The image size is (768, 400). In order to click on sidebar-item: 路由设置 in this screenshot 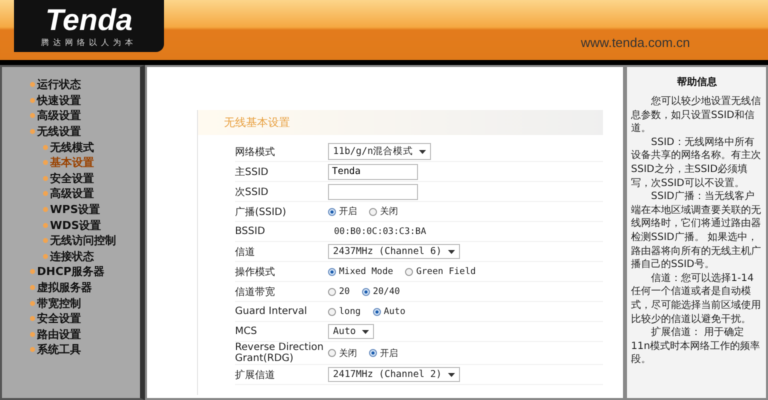, I will do `click(59, 334)`.